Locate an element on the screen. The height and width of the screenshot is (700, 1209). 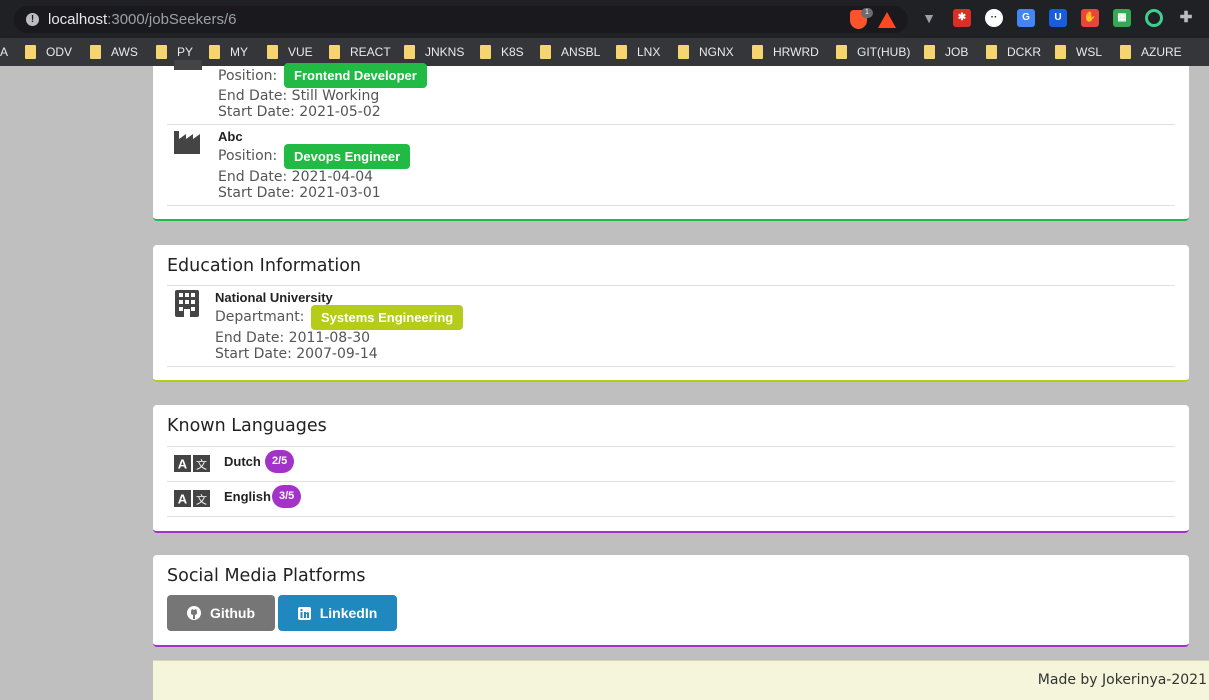
language-name: English is located at coordinates (247, 496).